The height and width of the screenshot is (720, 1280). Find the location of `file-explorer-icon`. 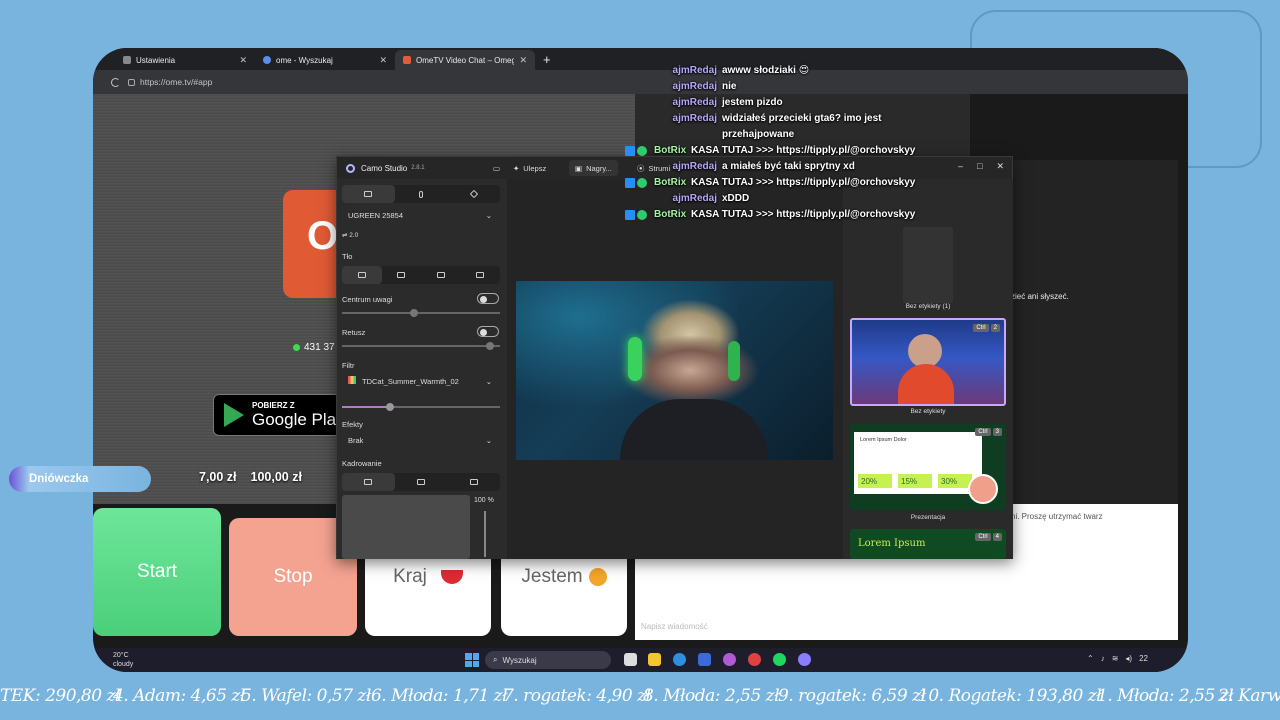

file-explorer-icon is located at coordinates (654, 659).